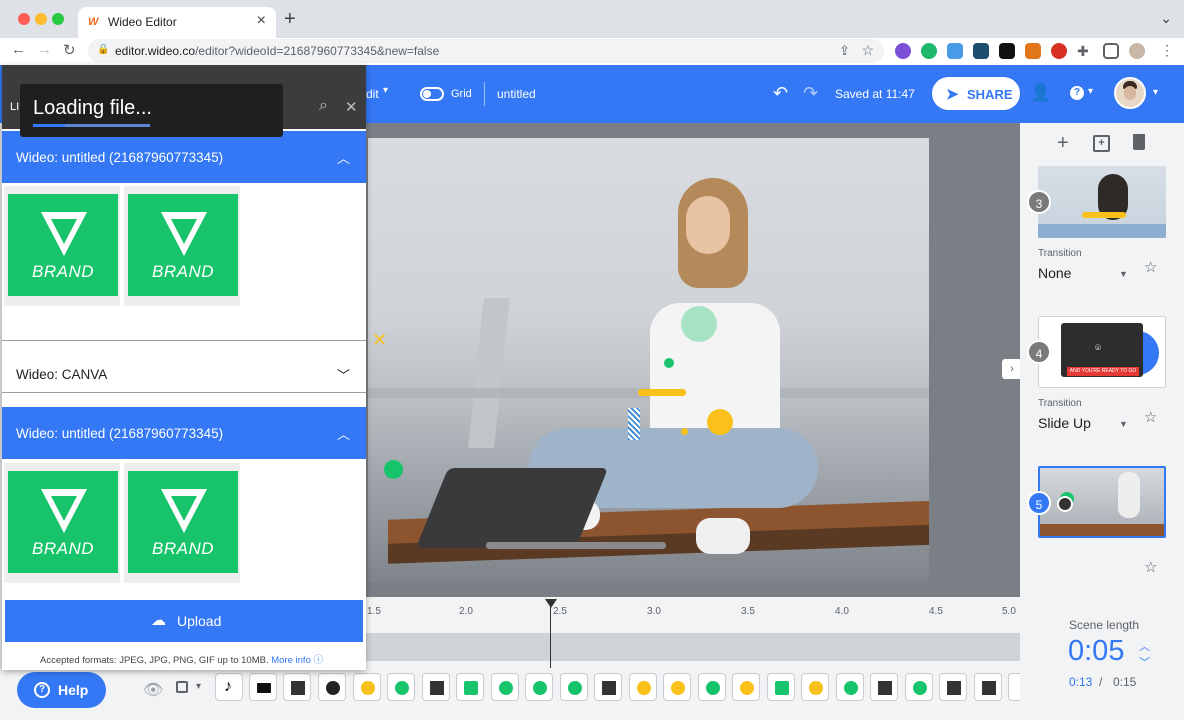 This screenshot has width=1184, height=720. What do you see at coordinates (24, 19) in the screenshot?
I see `close-window-dot` at bounding box center [24, 19].